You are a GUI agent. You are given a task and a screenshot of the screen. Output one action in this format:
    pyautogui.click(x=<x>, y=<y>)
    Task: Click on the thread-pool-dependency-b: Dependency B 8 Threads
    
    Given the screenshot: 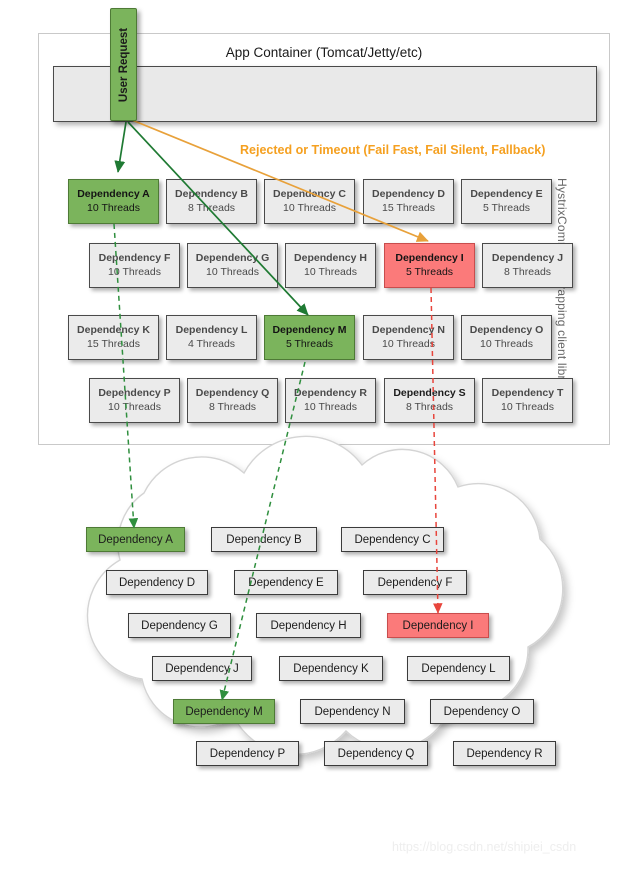 What is the action you would take?
    pyautogui.click(x=211, y=201)
    